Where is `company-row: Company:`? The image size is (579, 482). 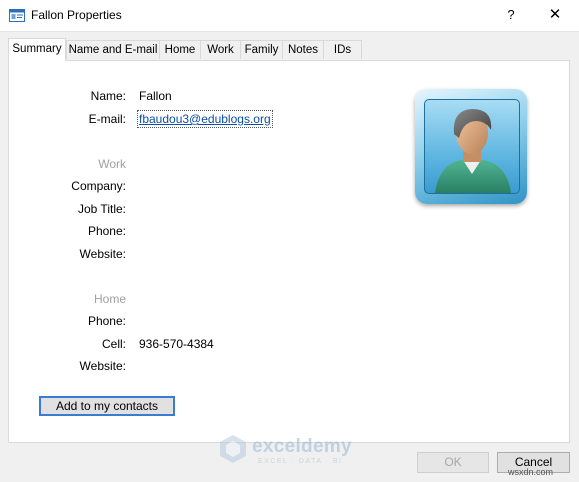 company-row: Company: is located at coordinates (209, 187).